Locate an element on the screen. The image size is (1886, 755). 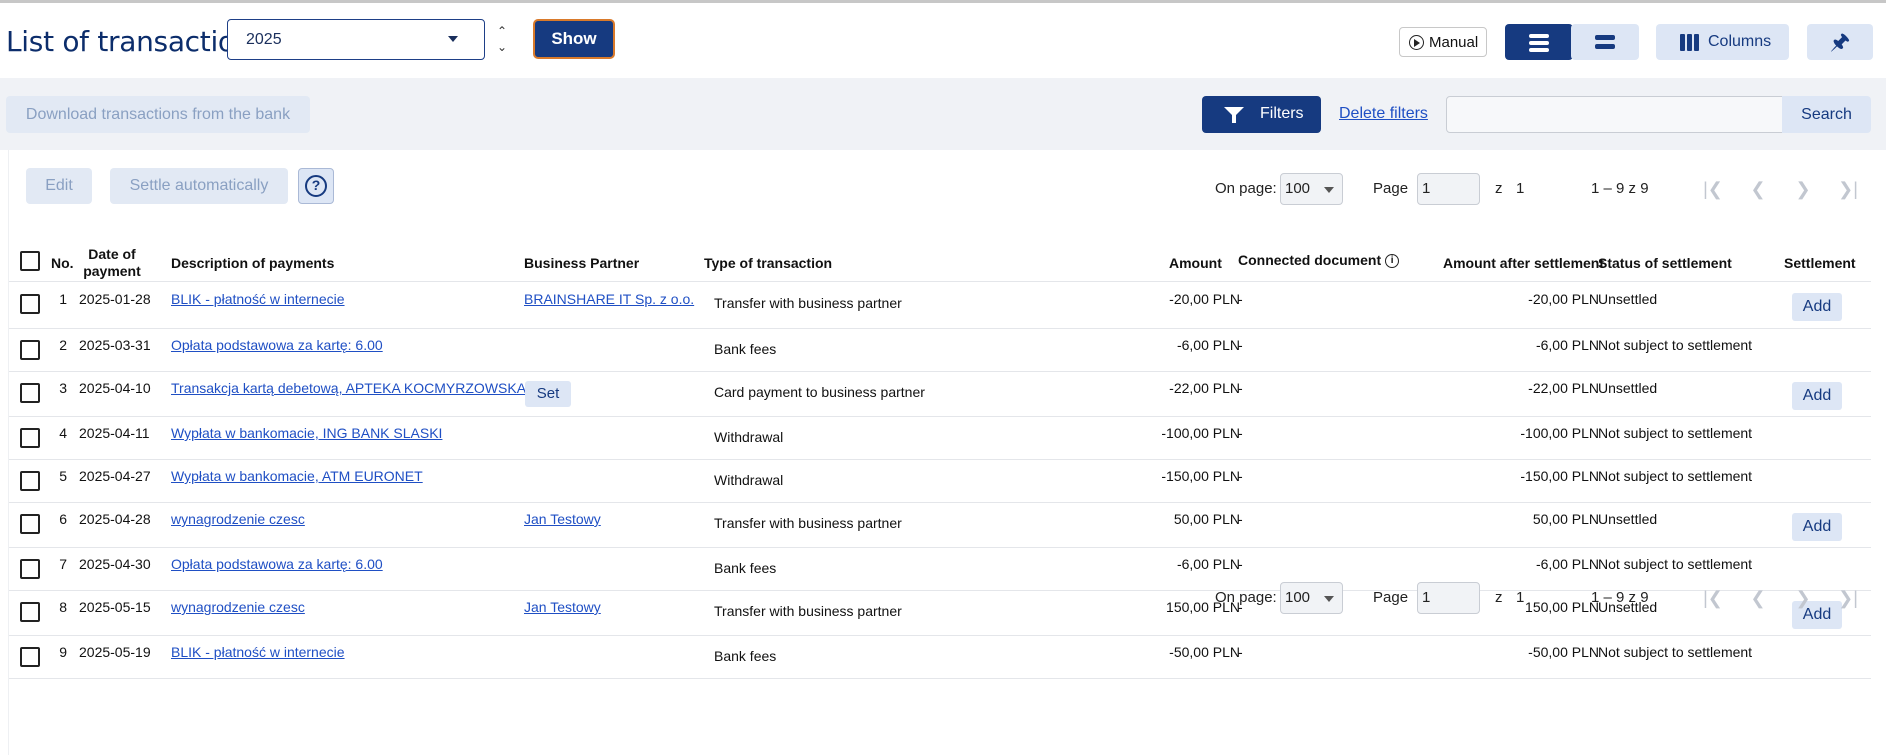
of-label: z is located at coordinates (1499, 188).